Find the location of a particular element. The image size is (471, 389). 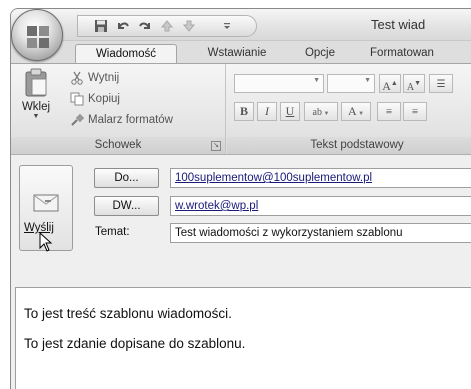

paintbrush-icon is located at coordinates (76, 119).